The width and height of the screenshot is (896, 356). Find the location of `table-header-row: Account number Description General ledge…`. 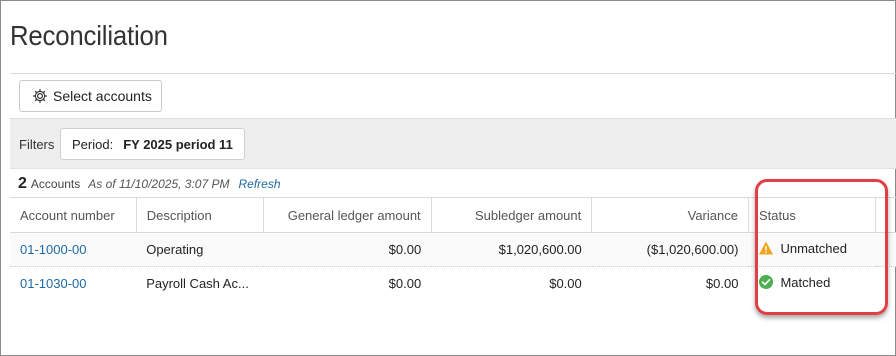

table-header-row: Account number Description General ledge… is located at coordinates (453, 215).